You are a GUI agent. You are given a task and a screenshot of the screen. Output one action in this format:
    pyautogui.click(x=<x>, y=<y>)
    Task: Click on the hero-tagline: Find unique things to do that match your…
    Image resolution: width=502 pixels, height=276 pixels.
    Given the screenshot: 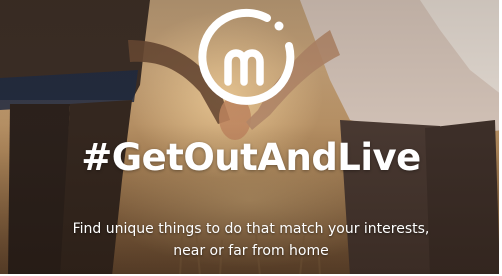 What is the action you would take?
    pyautogui.click(x=251, y=240)
    